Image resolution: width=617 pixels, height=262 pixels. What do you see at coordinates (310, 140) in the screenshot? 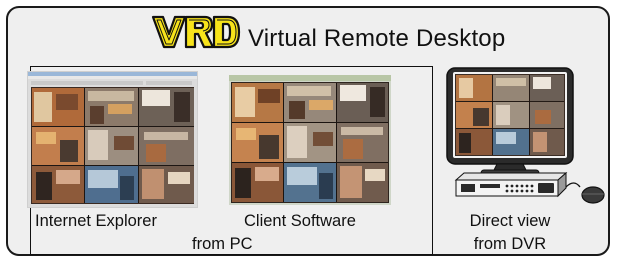
I see `client-software-screenshot` at bounding box center [310, 140].